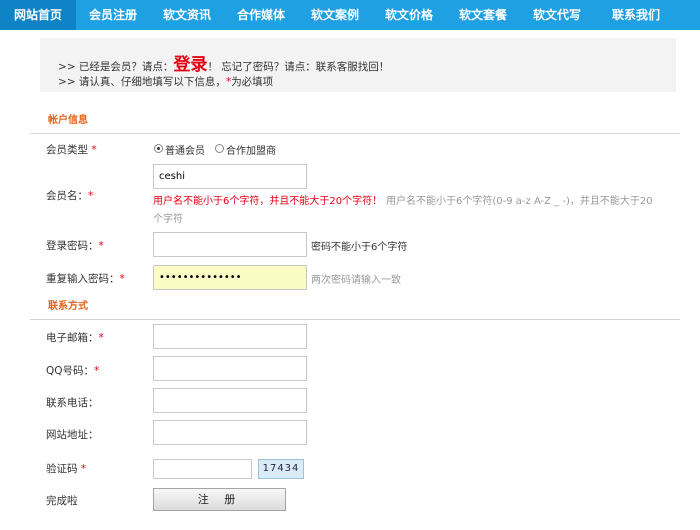  I want to click on login-link: 登录, so click(190, 65).